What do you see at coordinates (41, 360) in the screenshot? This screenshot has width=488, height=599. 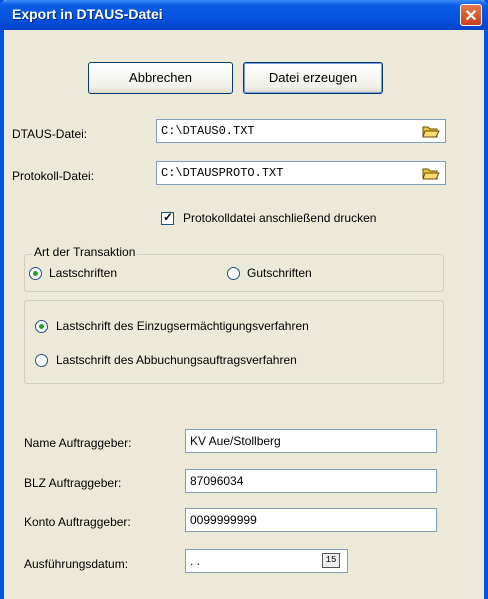 I see `radio-abbuchungsauftrag` at bounding box center [41, 360].